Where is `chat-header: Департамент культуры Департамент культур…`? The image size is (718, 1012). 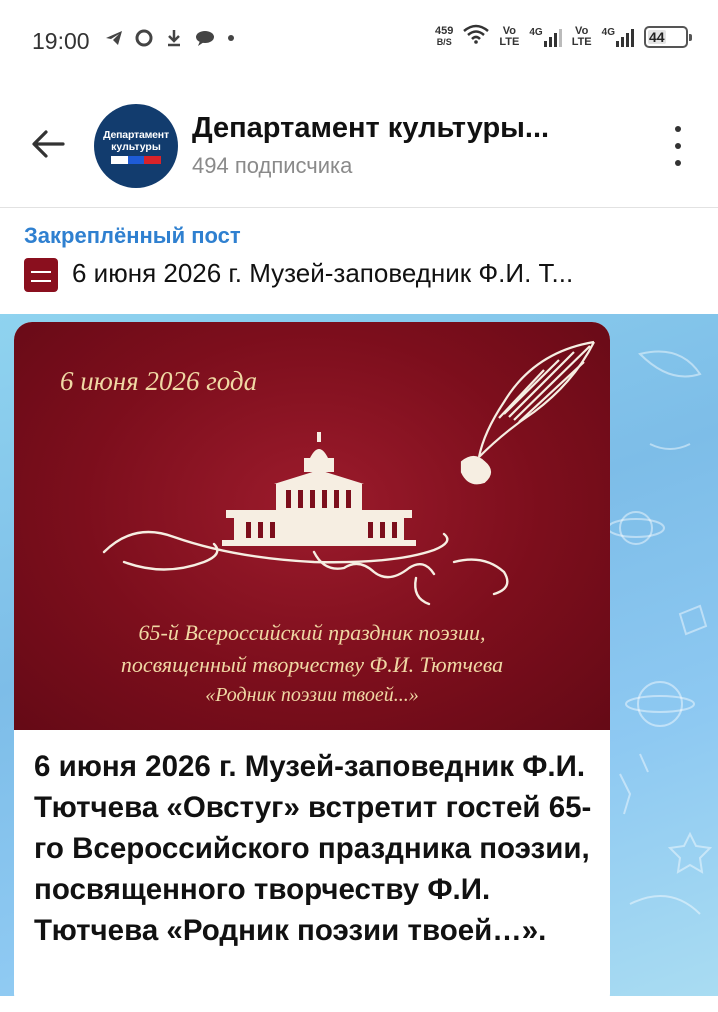
chat-header: Департамент культуры Департамент культур… is located at coordinates (359, 147).